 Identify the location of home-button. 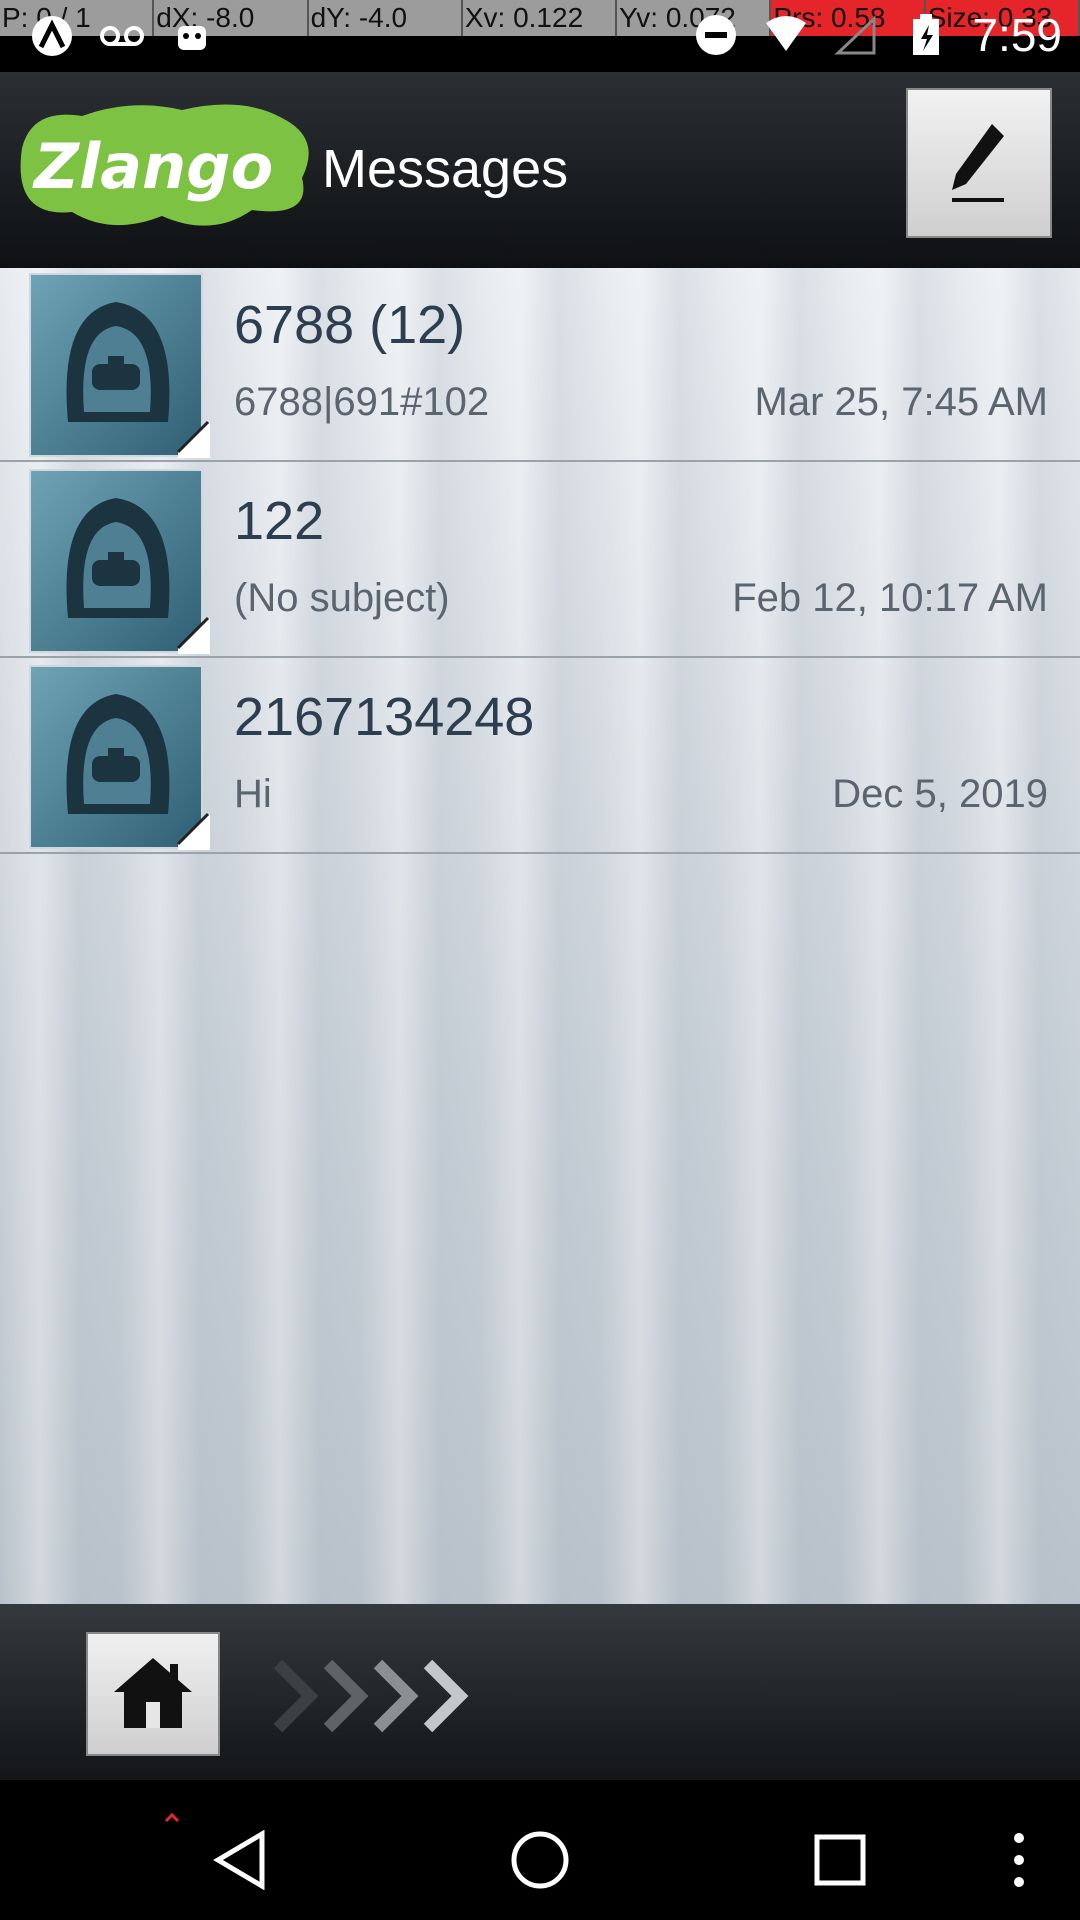
(153, 1694).